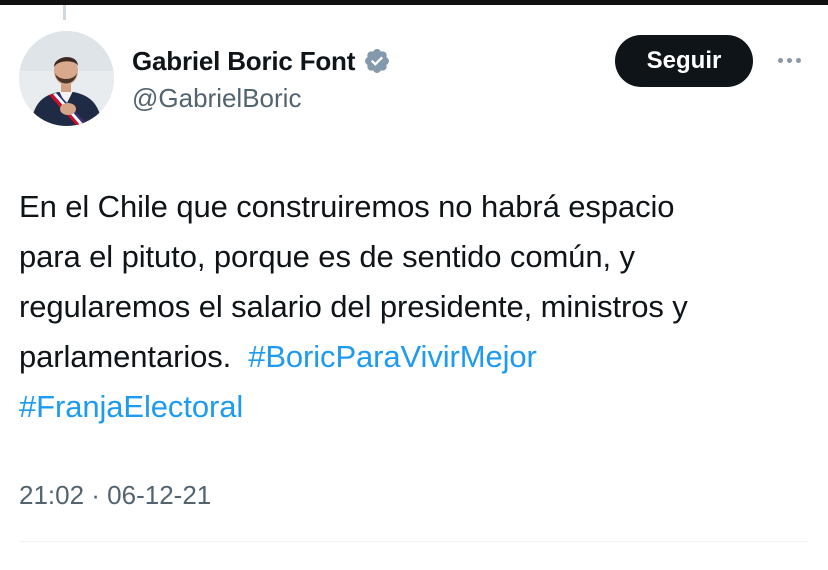  What do you see at coordinates (414, 2) in the screenshot?
I see `top-edge-bar` at bounding box center [414, 2].